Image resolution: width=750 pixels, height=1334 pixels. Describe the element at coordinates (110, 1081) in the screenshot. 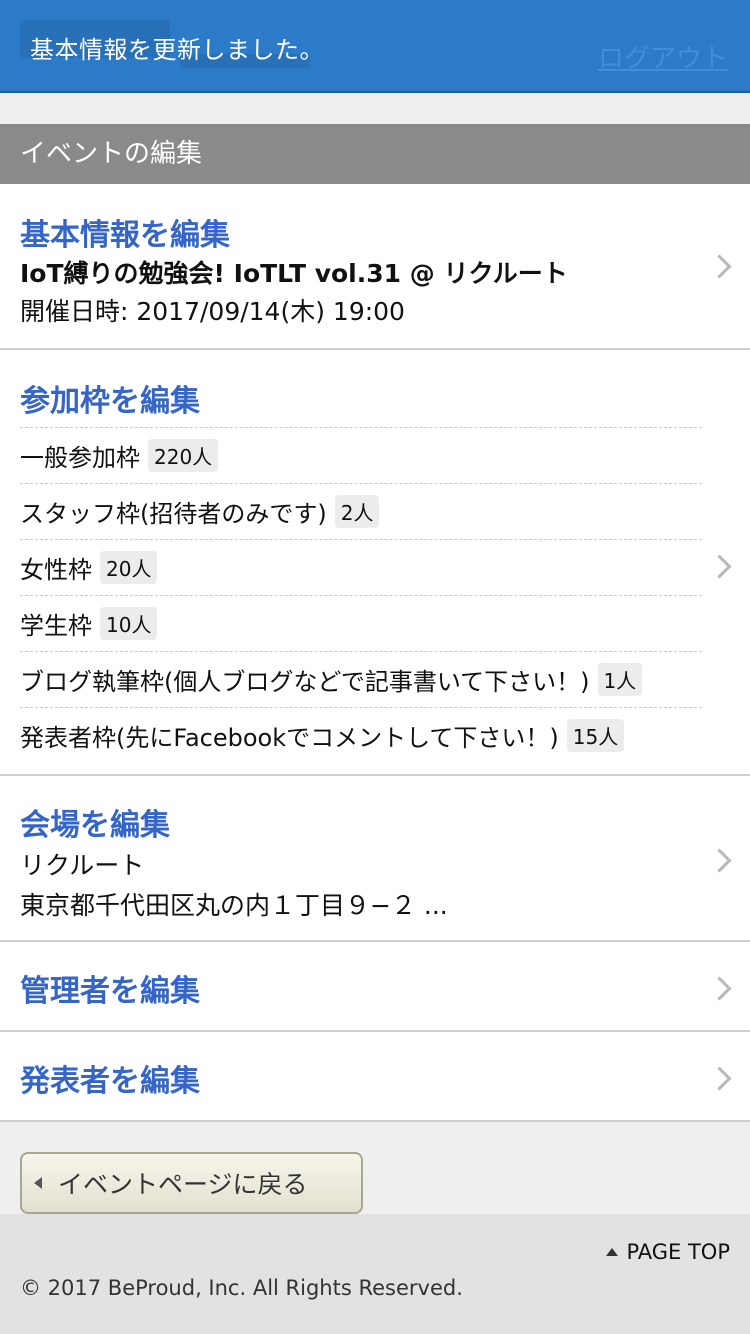

I see `presenters-heading: 発表者を編集` at that location.